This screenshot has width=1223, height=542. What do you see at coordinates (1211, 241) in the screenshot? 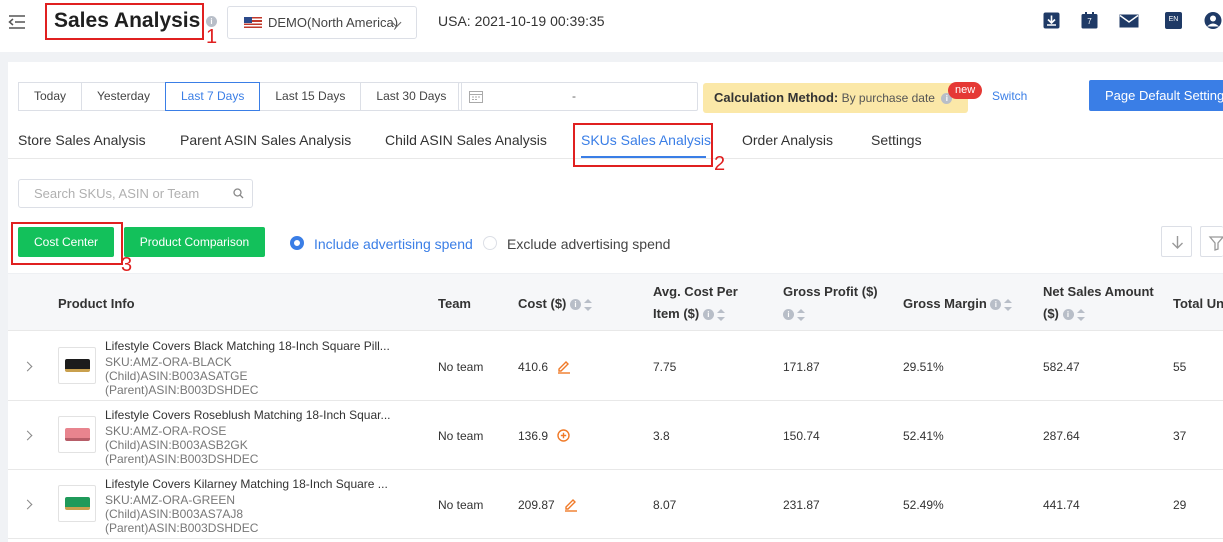
I see `filter-button` at bounding box center [1211, 241].